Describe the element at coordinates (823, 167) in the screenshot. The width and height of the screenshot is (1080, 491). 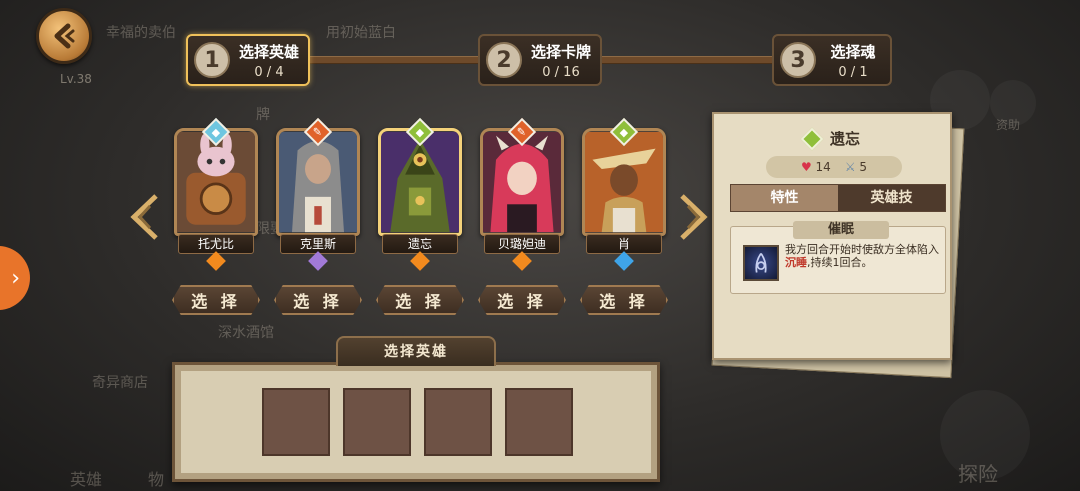
I see `health-value: 14` at that location.